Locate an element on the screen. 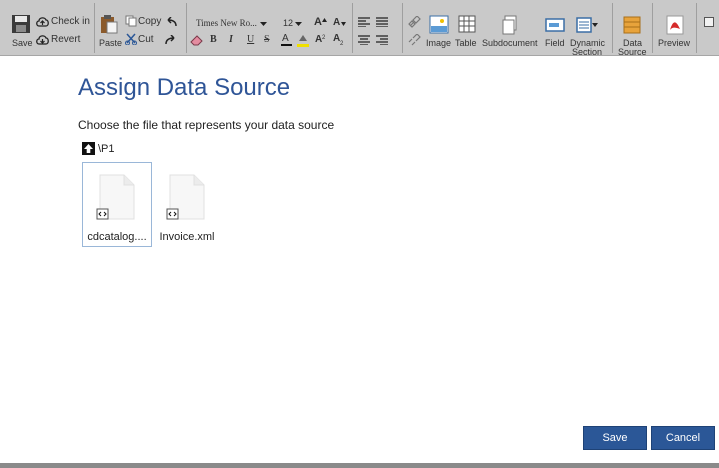 The width and height of the screenshot is (719, 468). cut-button: Cut is located at coordinates (143, 39).